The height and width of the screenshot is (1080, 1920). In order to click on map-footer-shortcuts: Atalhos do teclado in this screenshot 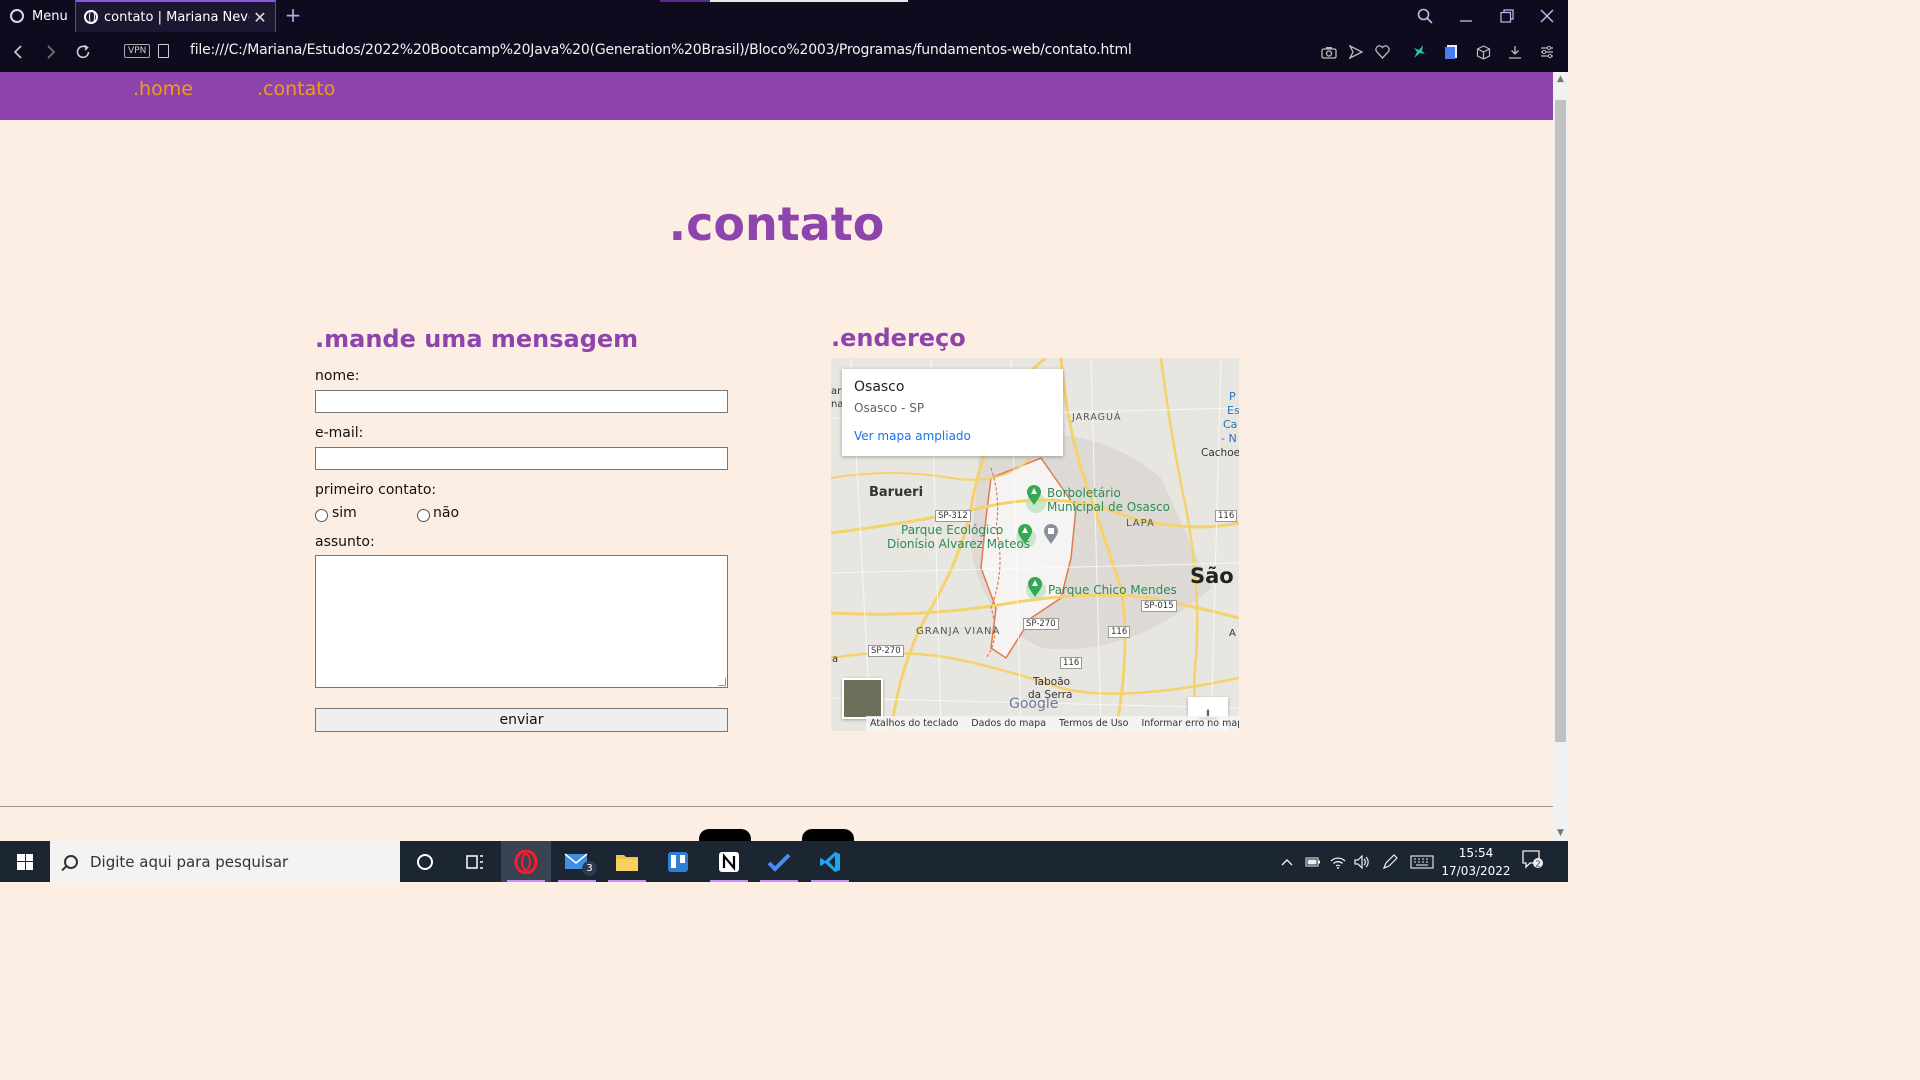, I will do `click(914, 723)`.